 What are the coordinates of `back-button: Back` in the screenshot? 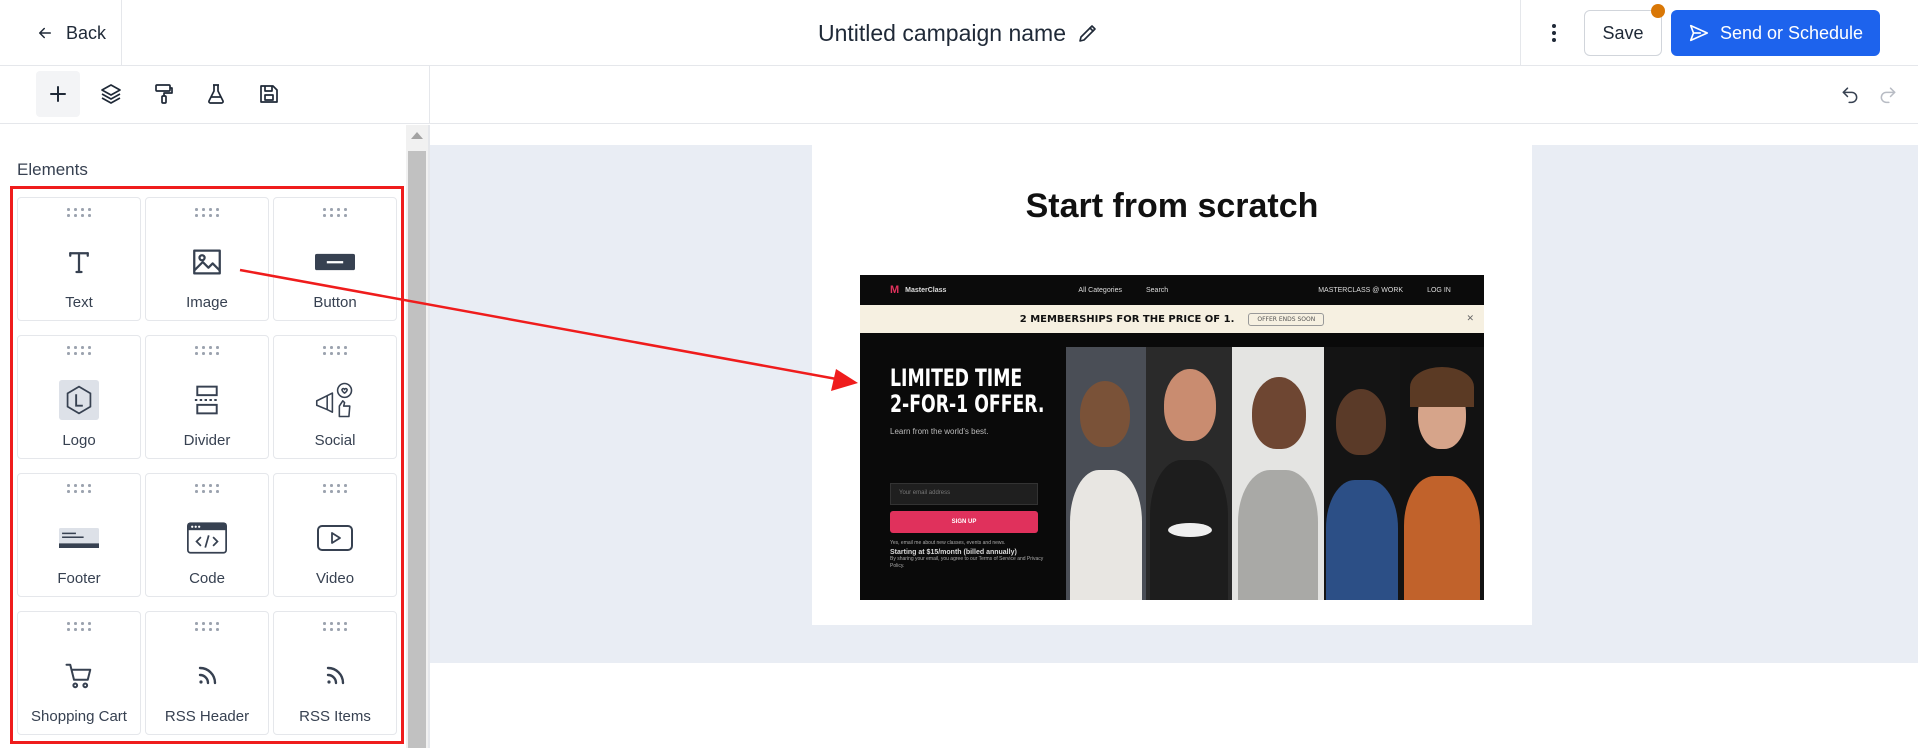 It's located at (61, 33).